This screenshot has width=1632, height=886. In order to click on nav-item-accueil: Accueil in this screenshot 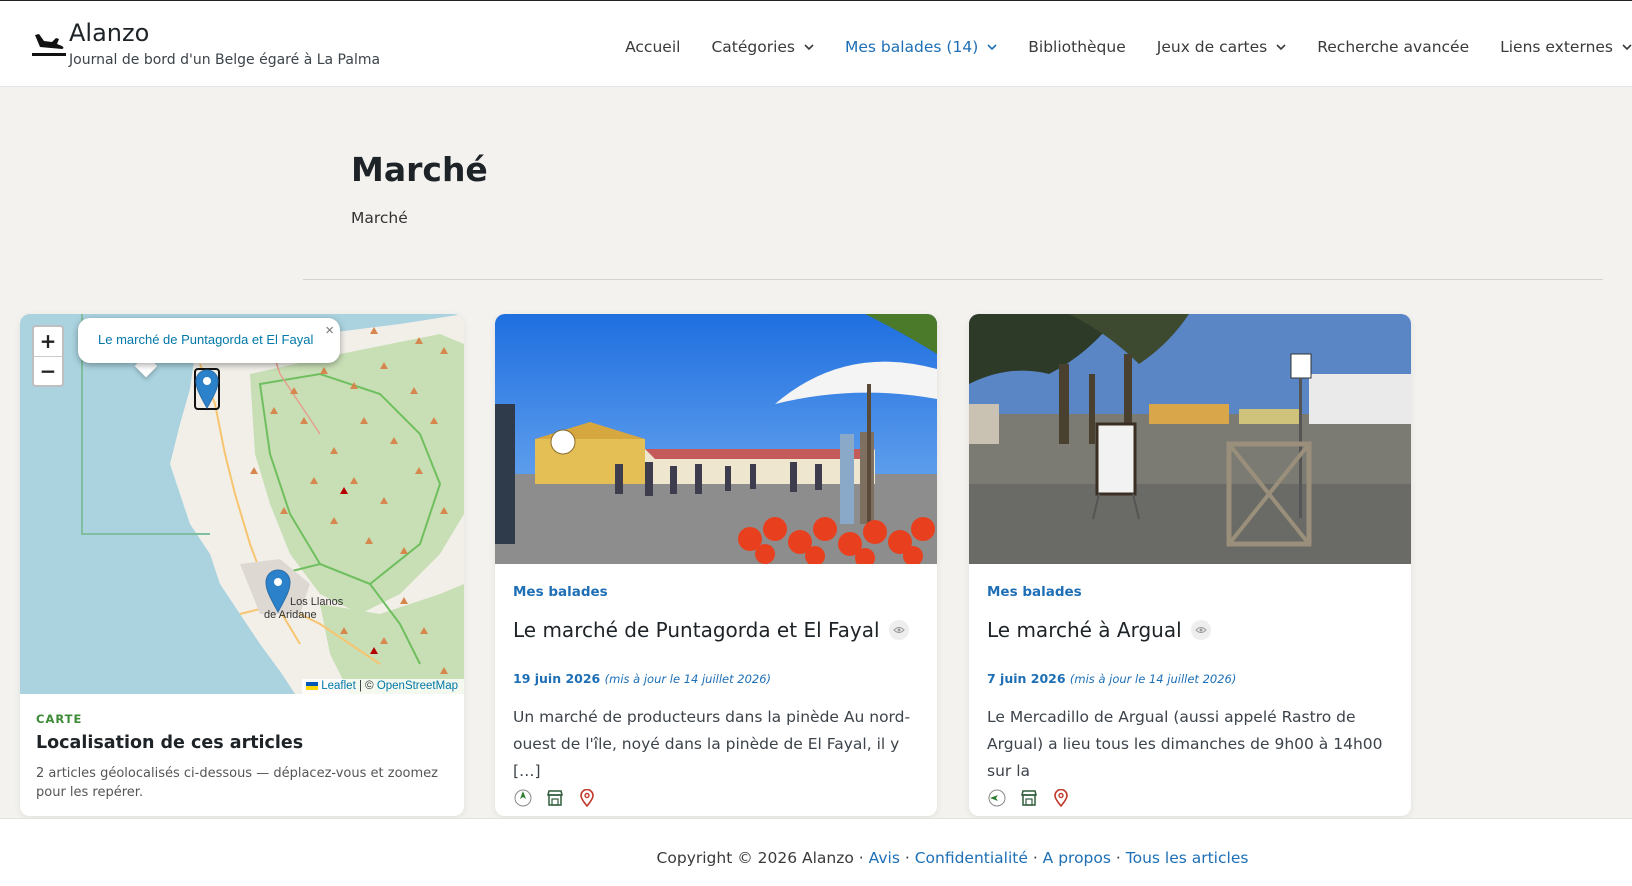, I will do `click(652, 47)`.